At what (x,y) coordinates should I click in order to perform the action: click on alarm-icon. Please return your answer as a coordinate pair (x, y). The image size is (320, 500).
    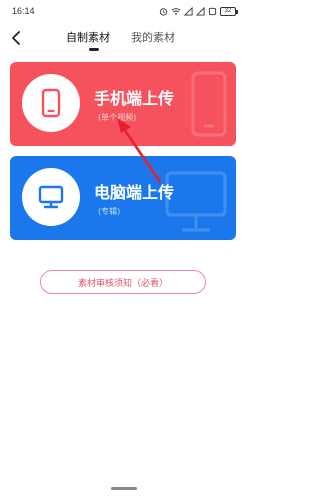
    Looking at the image, I should click on (163, 11).